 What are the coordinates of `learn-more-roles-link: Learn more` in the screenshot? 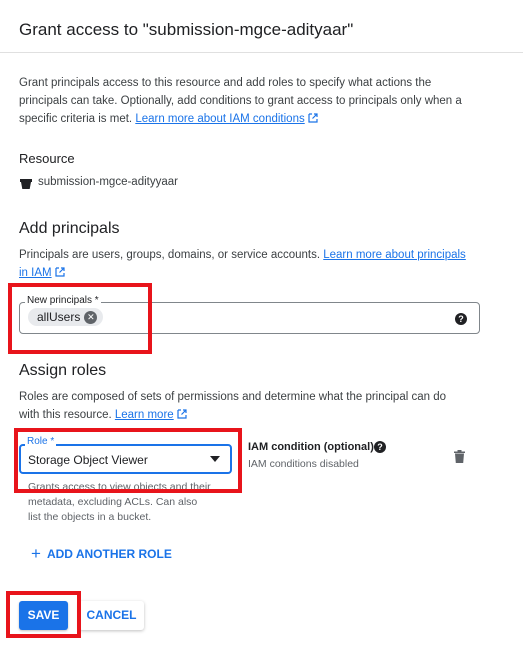 It's located at (144, 415).